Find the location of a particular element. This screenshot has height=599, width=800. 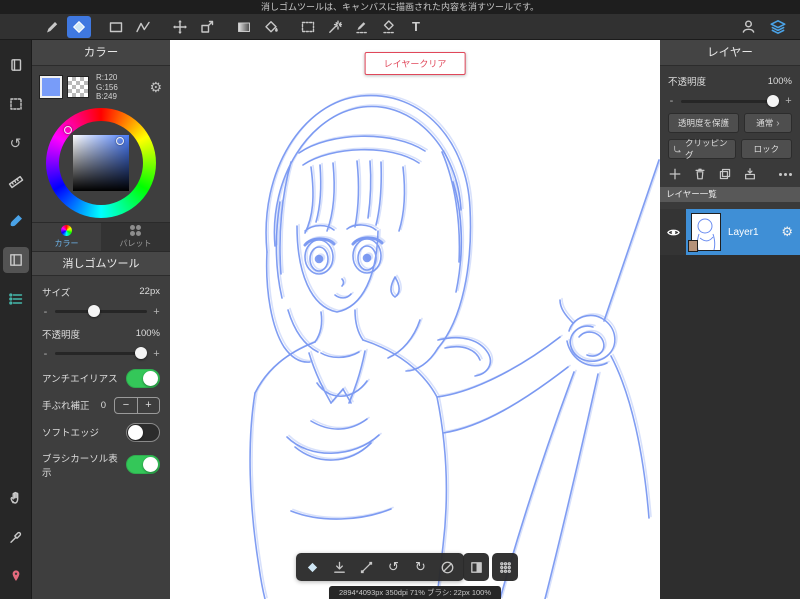

stabilize-value: 0 is located at coordinates (103, 405).